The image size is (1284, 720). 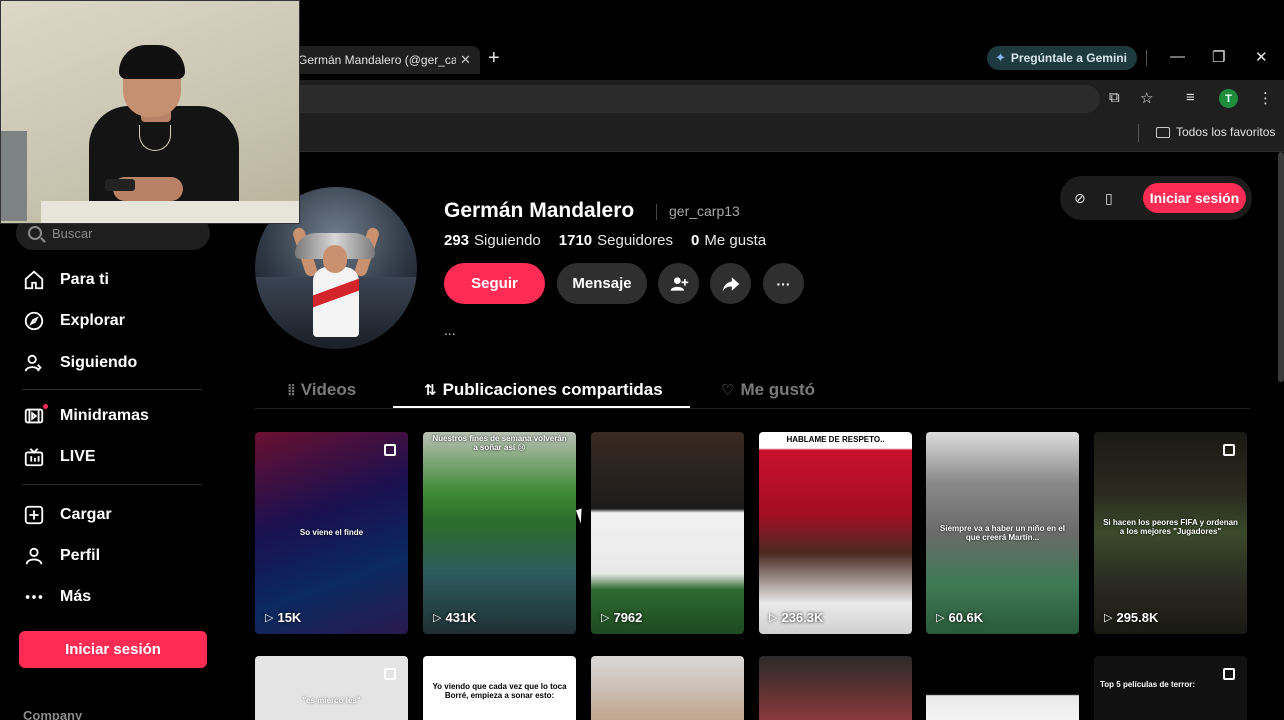 I want to click on tab-me-gusto: ♡ Me gustó, so click(x=768, y=390).